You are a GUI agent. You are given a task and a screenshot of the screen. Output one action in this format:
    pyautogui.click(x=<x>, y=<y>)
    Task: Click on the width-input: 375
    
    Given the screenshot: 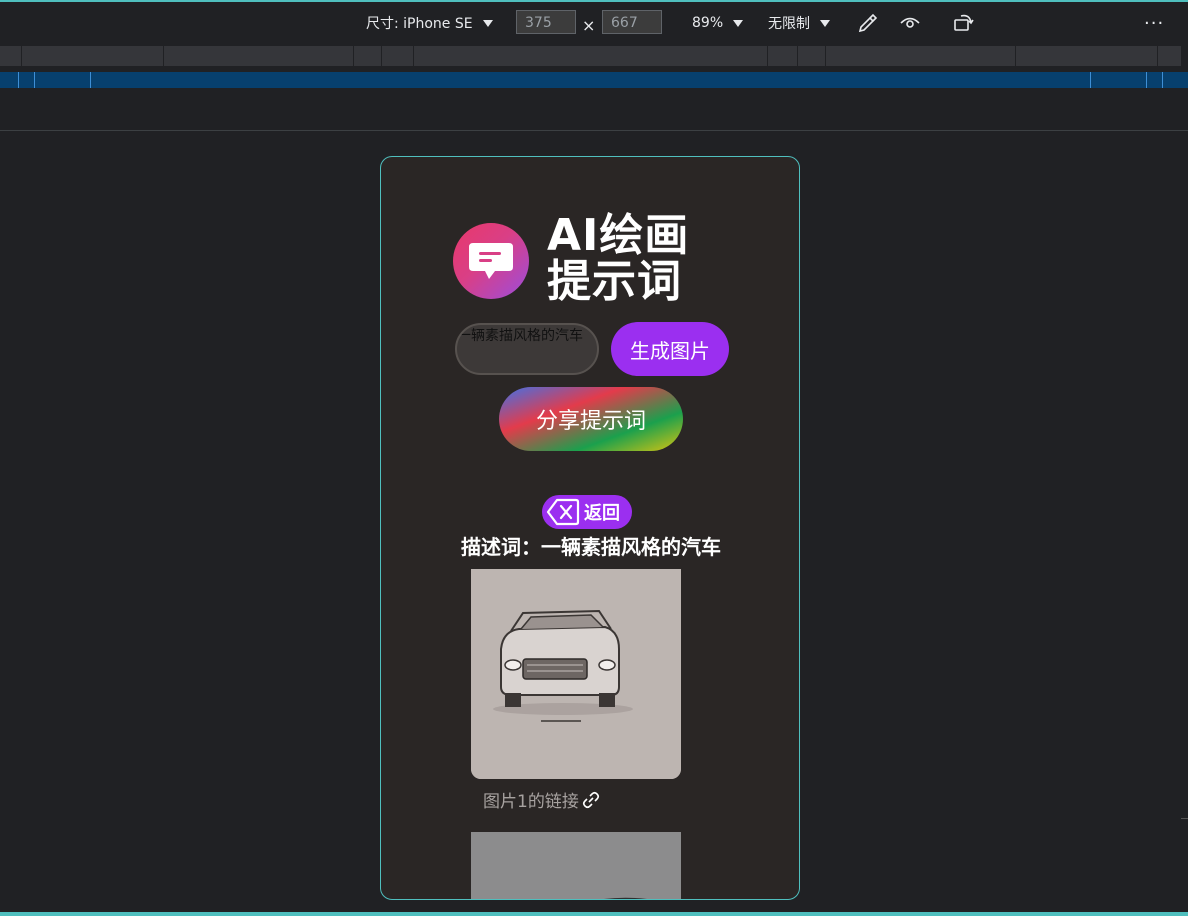 What is the action you would take?
    pyautogui.click(x=546, y=22)
    